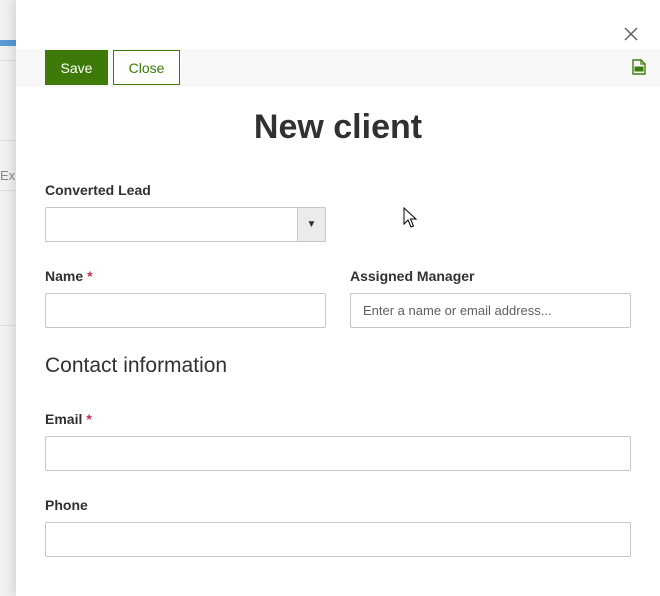 The height and width of the screenshot is (596, 660). Describe the element at coordinates (338, 127) in the screenshot. I see `page-title: New client` at that location.